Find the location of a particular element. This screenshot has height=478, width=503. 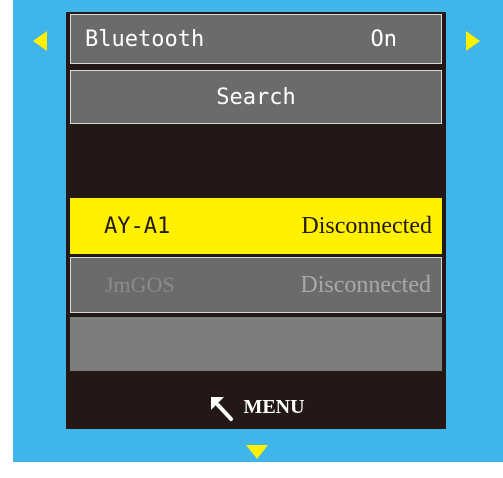

empty-device-row is located at coordinates (256, 344).